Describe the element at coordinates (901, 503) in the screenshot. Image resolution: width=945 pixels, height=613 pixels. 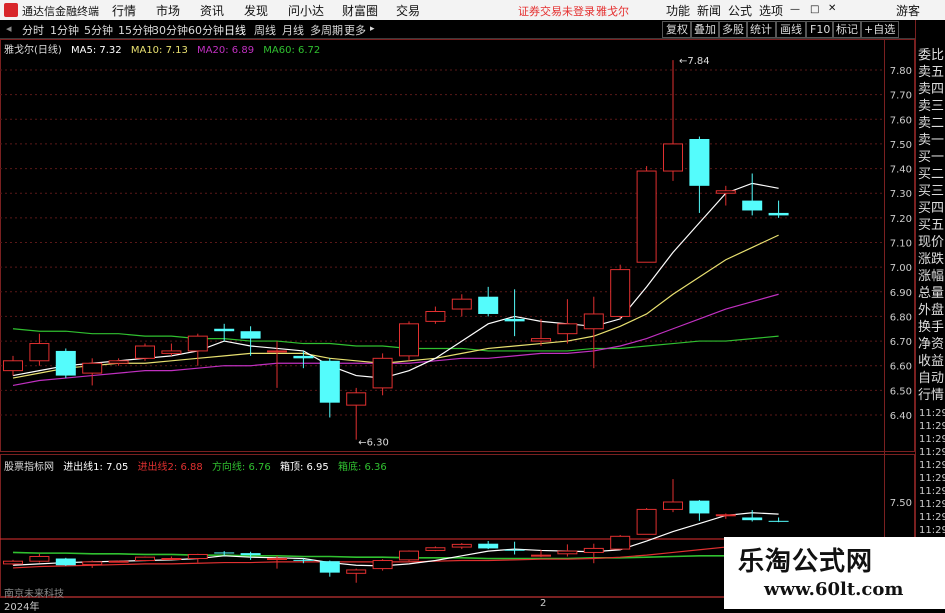
I see `sub-y-tick-label: 7.50` at that location.